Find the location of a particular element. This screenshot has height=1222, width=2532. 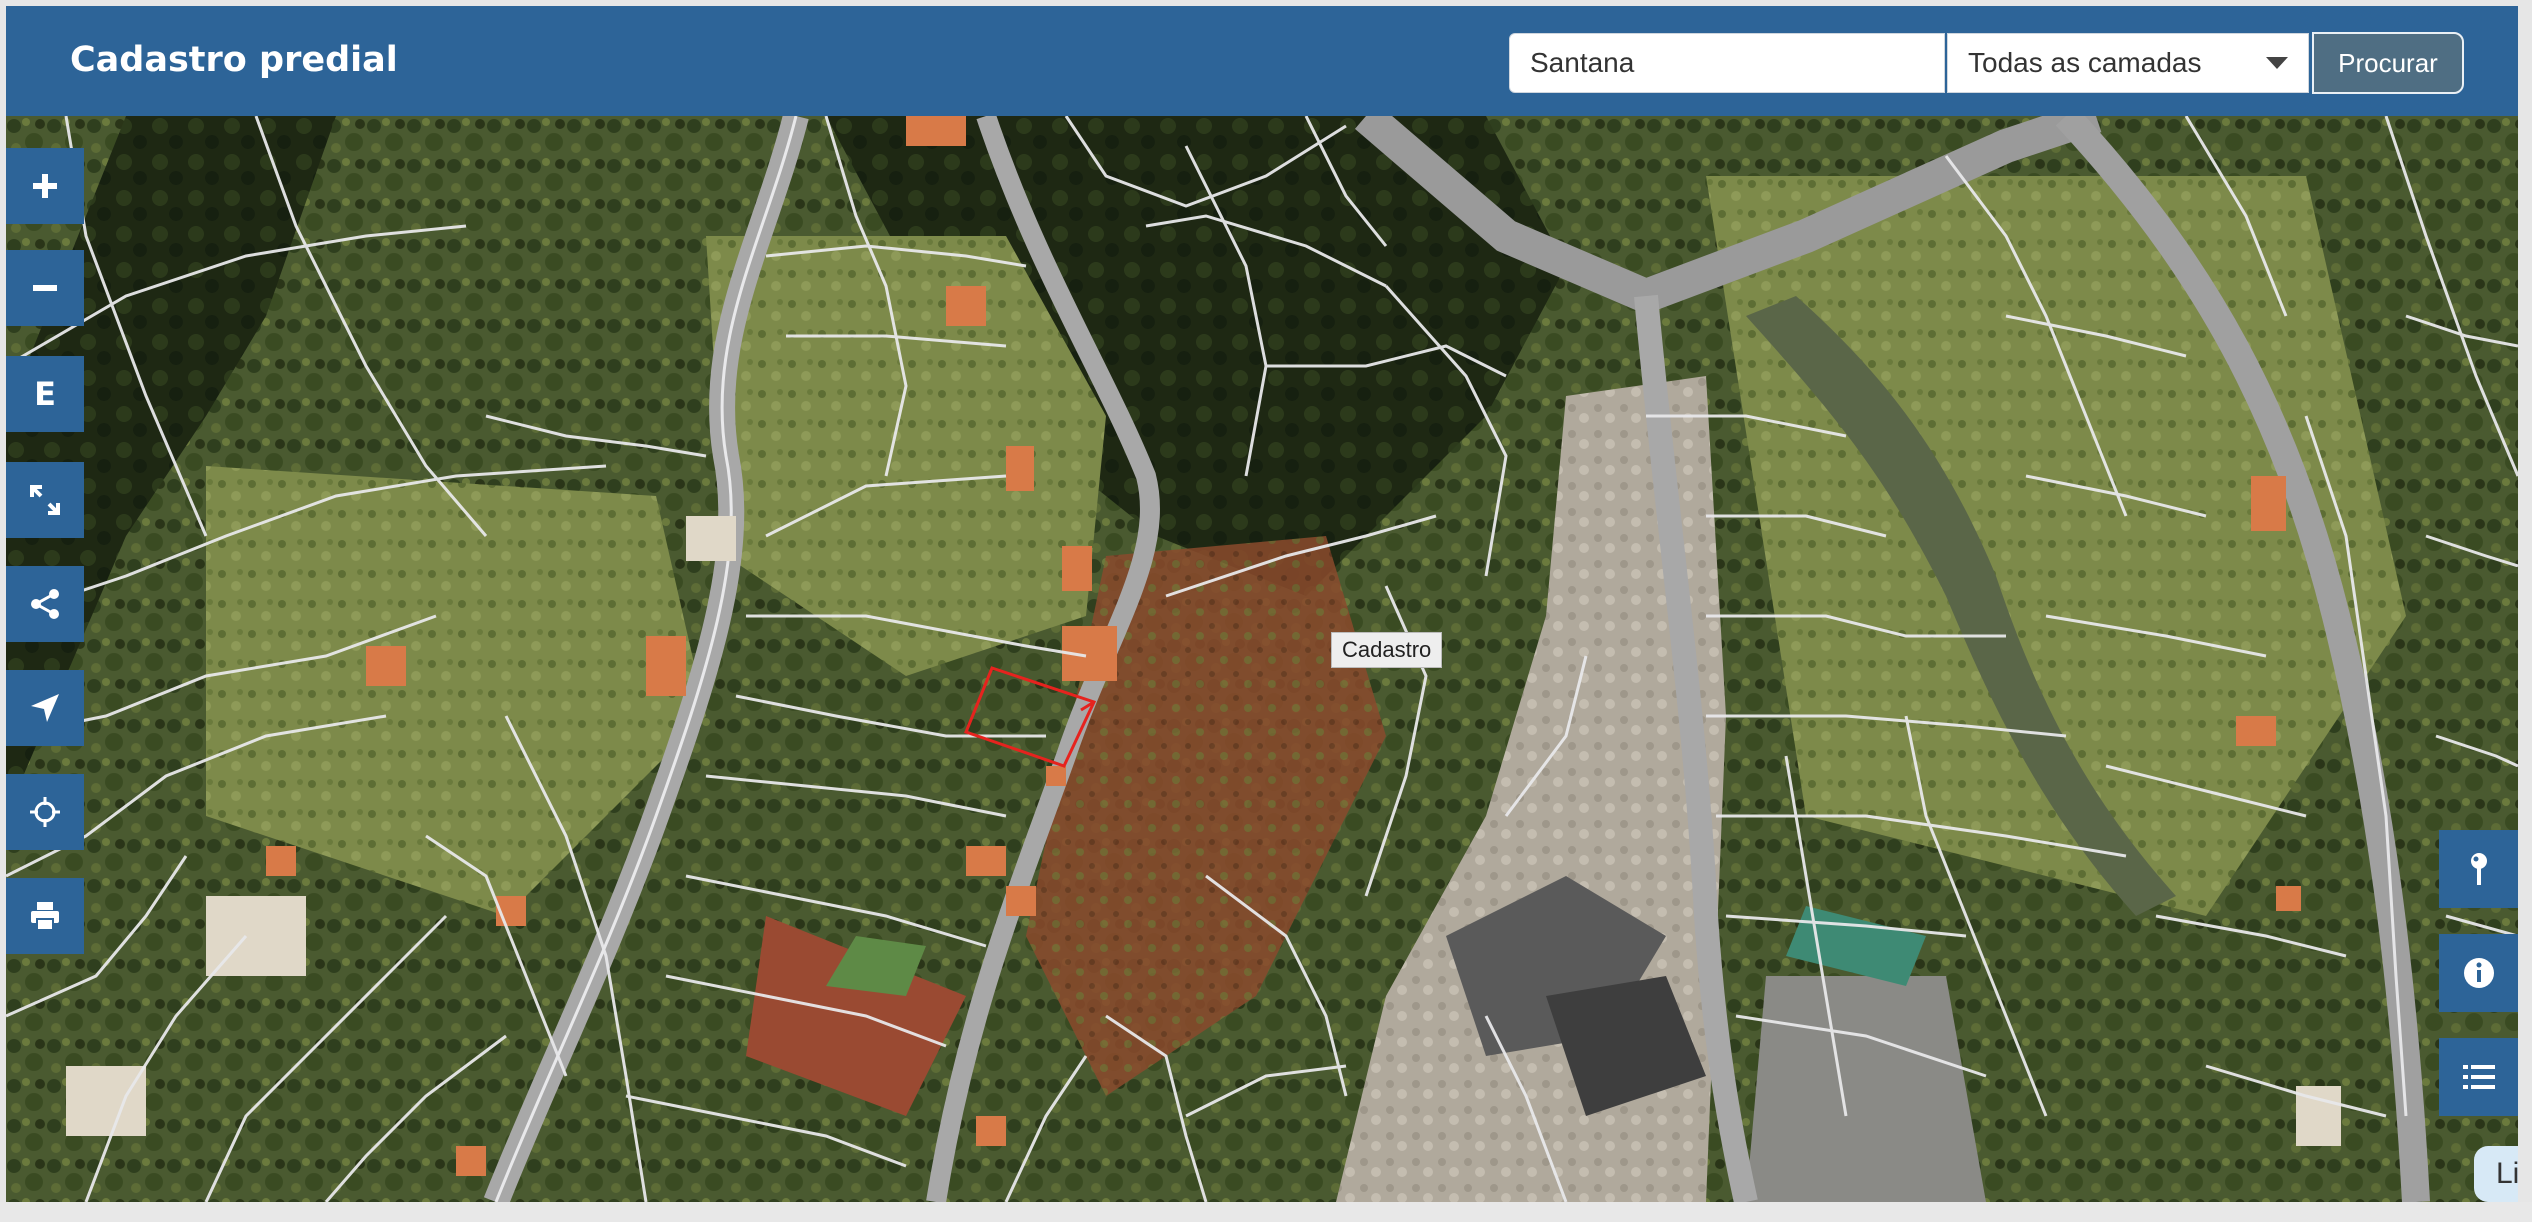

chevron-down-icon is located at coordinates (2277, 63).